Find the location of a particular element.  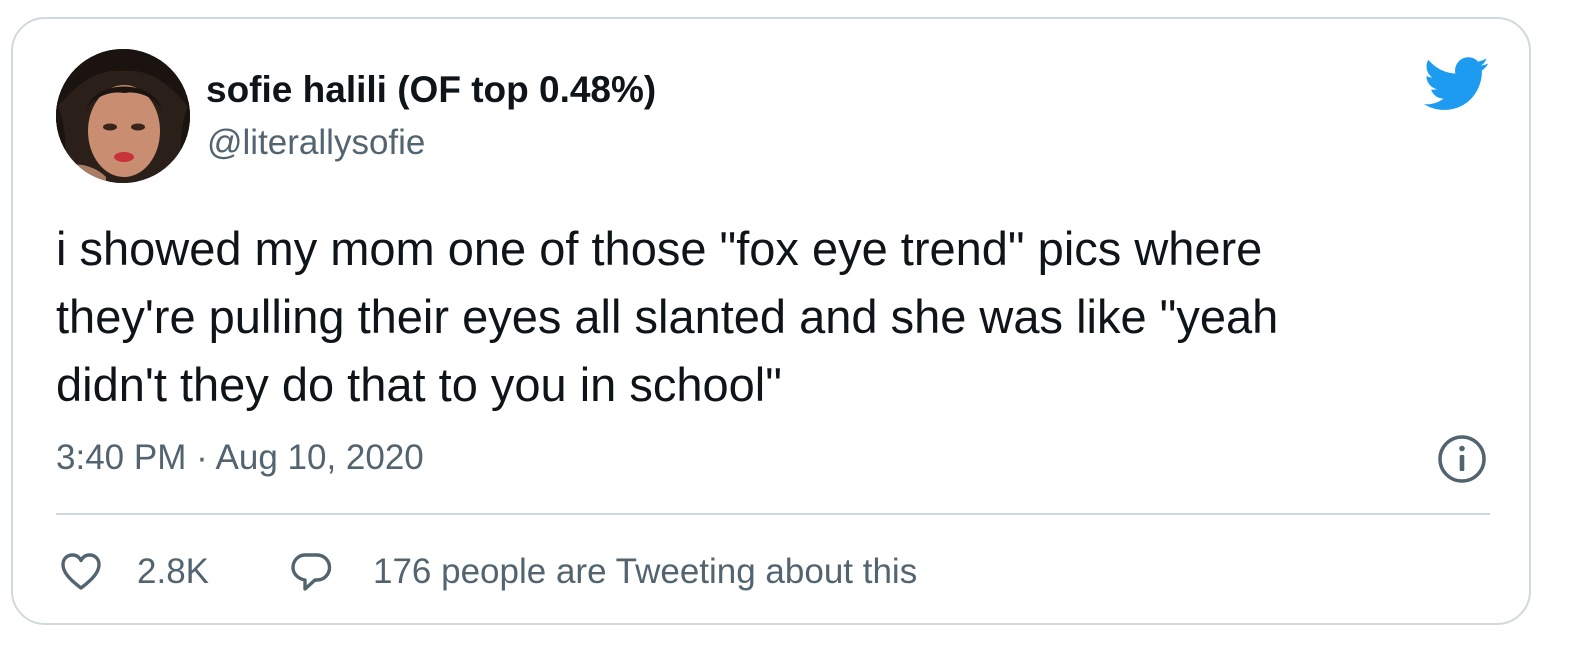

tweet-timestamp: 3:40 PM · Aug 10, 2020 is located at coordinates (240, 458).